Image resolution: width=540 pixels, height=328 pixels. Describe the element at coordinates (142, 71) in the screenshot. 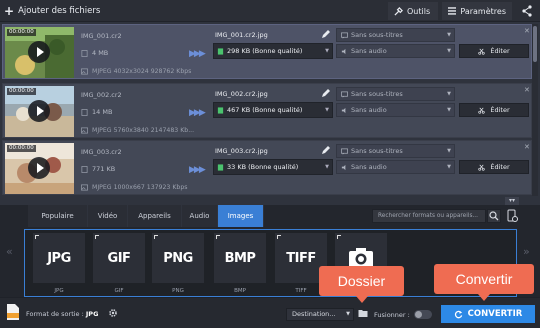

I see `source-meta-value: MJPEG 4032x3024 928762 Kbps` at that location.